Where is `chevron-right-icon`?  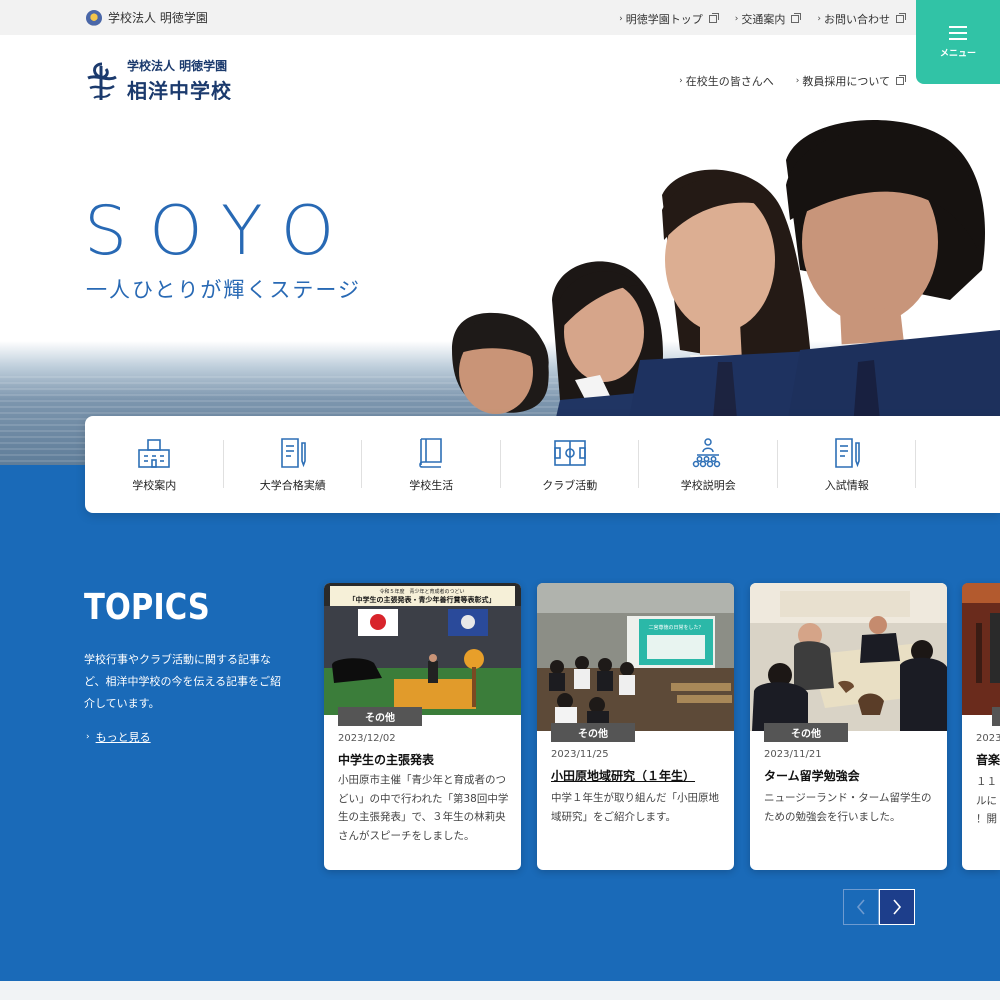 chevron-right-icon is located at coordinates (897, 907).